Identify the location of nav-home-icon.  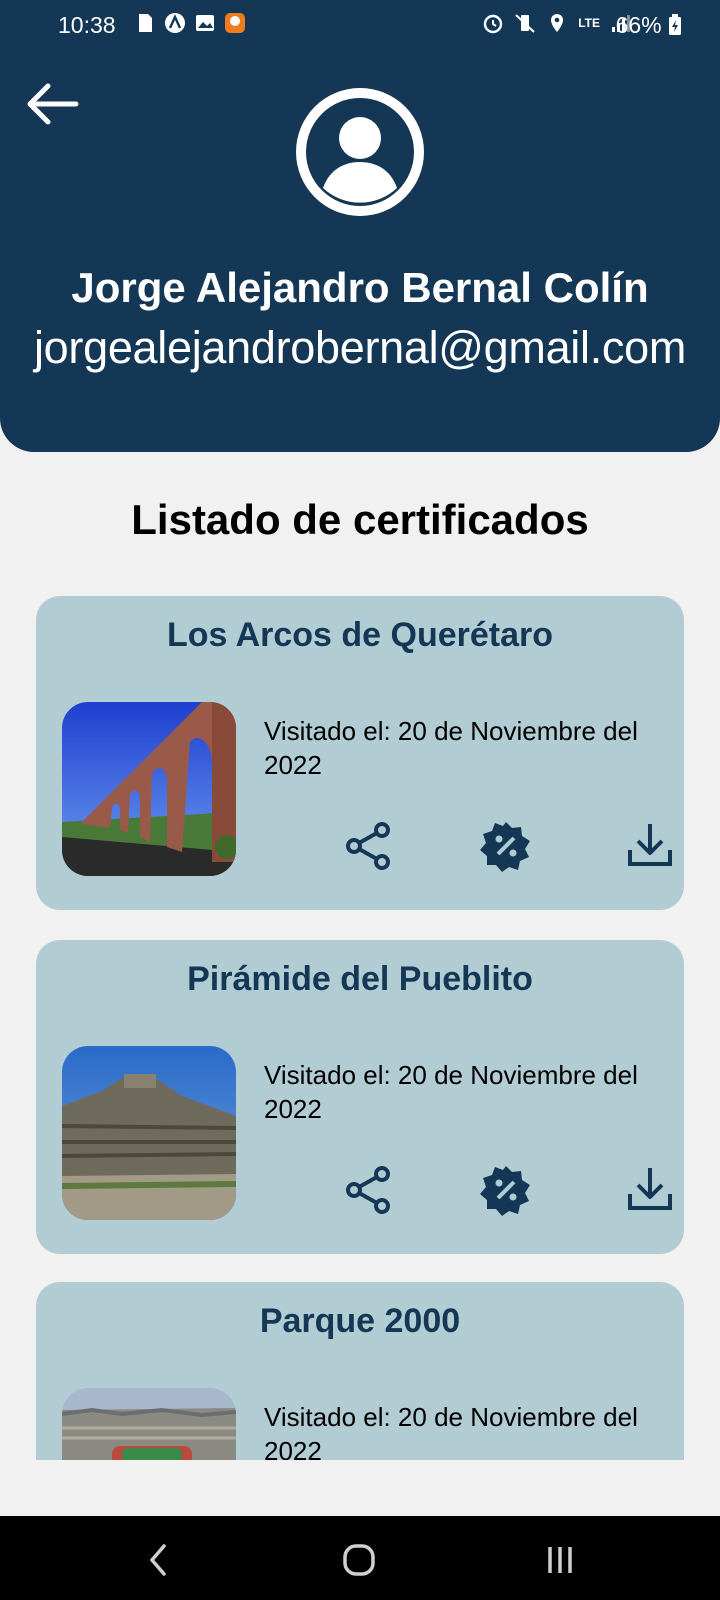
(359, 1560).